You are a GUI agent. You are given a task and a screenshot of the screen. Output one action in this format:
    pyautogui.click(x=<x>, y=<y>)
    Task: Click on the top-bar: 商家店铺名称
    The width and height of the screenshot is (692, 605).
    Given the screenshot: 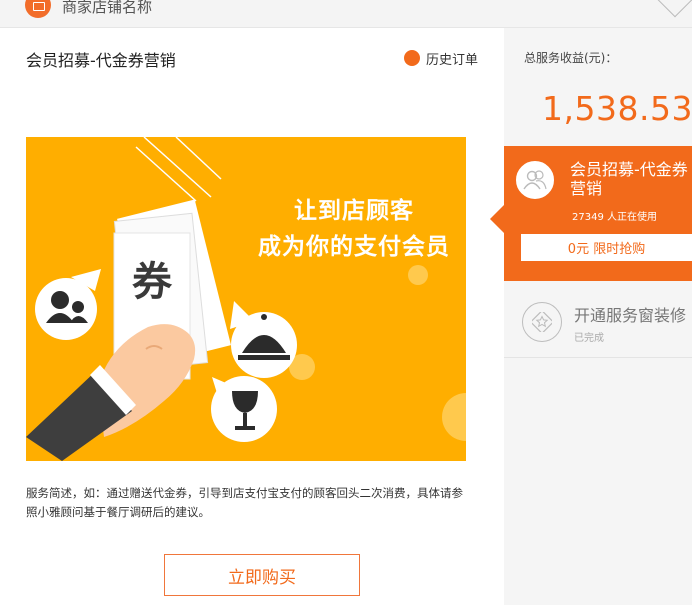 What is the action you would take?
    pyautogui.click(x=346, y=14)
    